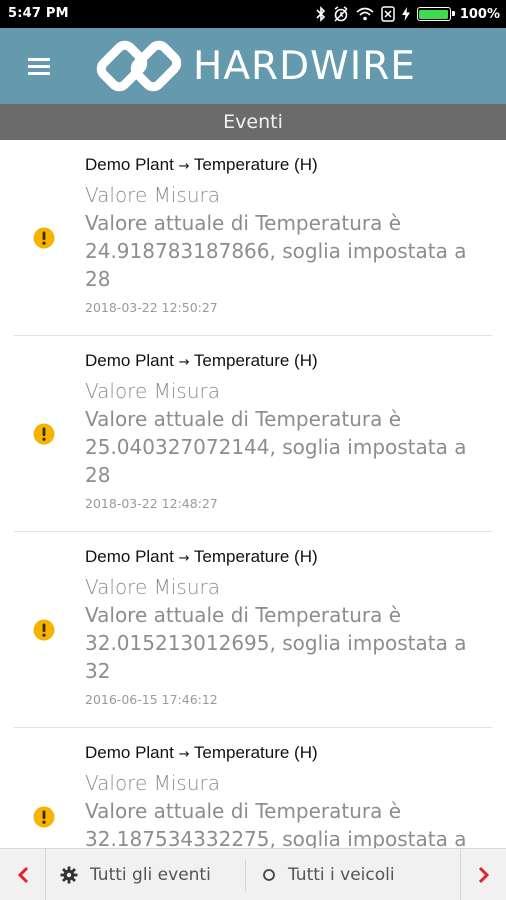 This screenshot has width=506, height=900. What do you see at coordinates (253, 874) in the screenshot?
I see `bottom-filter-bar: Tutti gli eventi Tutti i veicoli` at bounding box center [253, 874].